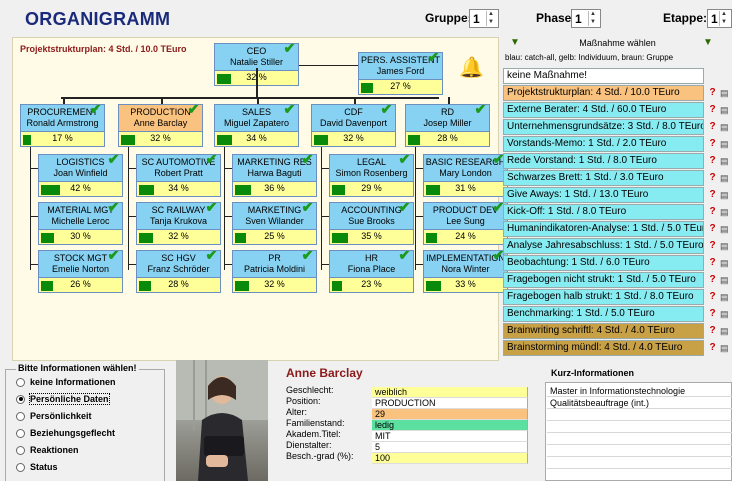 Image resolution: width=732 pixels, height=481 pixels. I want to click on radio-label: Persönlichkeit, so click(61, 416).